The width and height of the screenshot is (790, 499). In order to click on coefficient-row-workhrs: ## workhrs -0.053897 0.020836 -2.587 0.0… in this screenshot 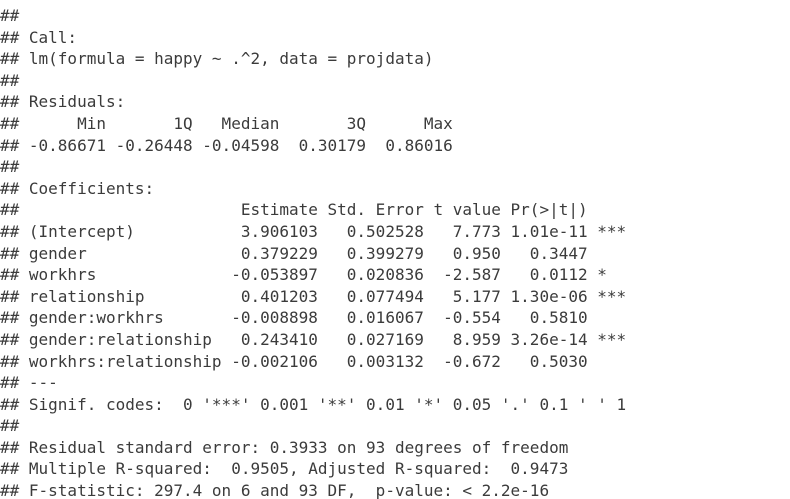, I will do `click(303, 275)`.